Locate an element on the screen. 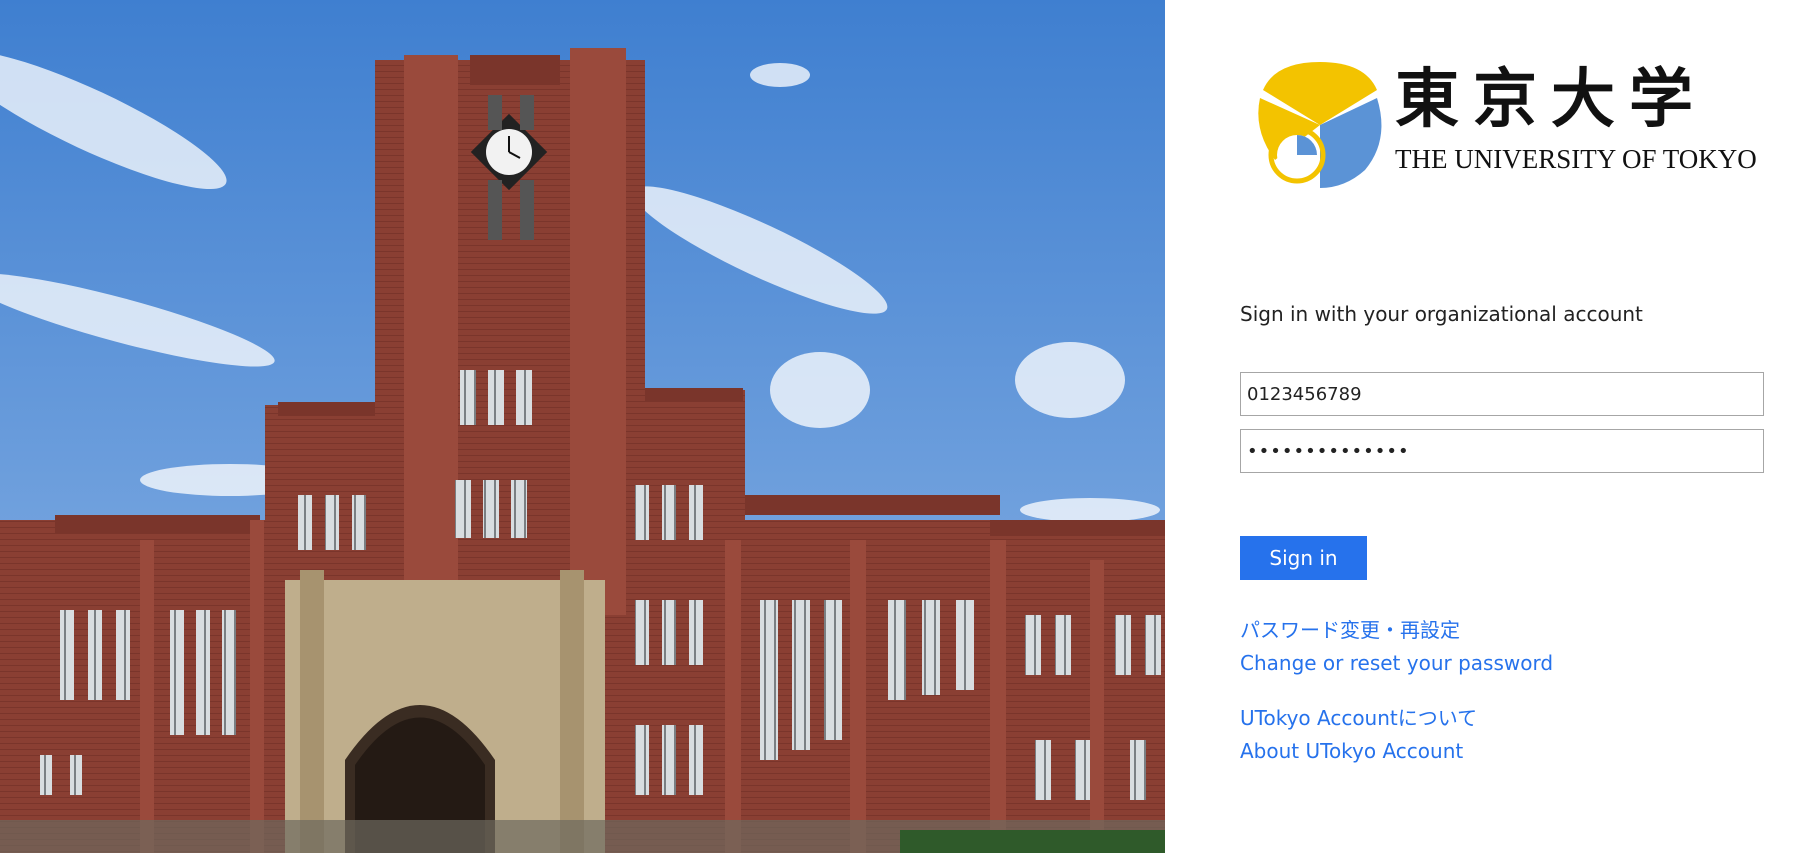 The width and height of the screenshot is (1812, 853). university-logo: 東京大学 THE UNIVERSITY OF TOKYO is located at coordinates (1506, 125).